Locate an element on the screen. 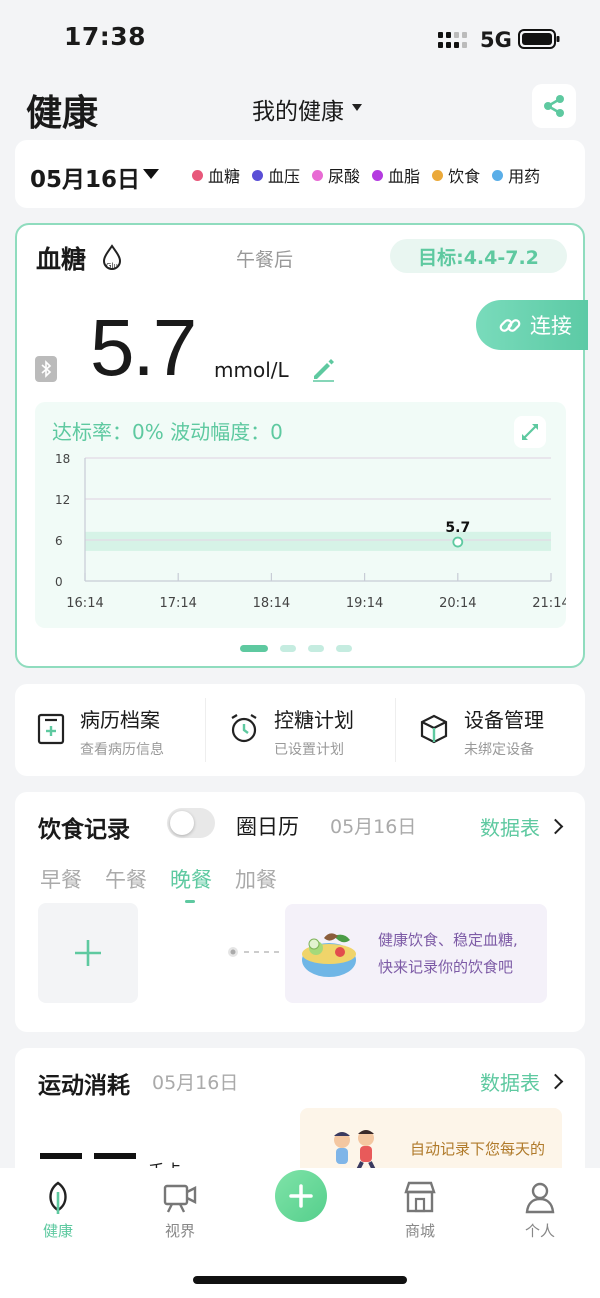  device-action: 设备管理 未绑定设备 is located at coordinates (481, 731).